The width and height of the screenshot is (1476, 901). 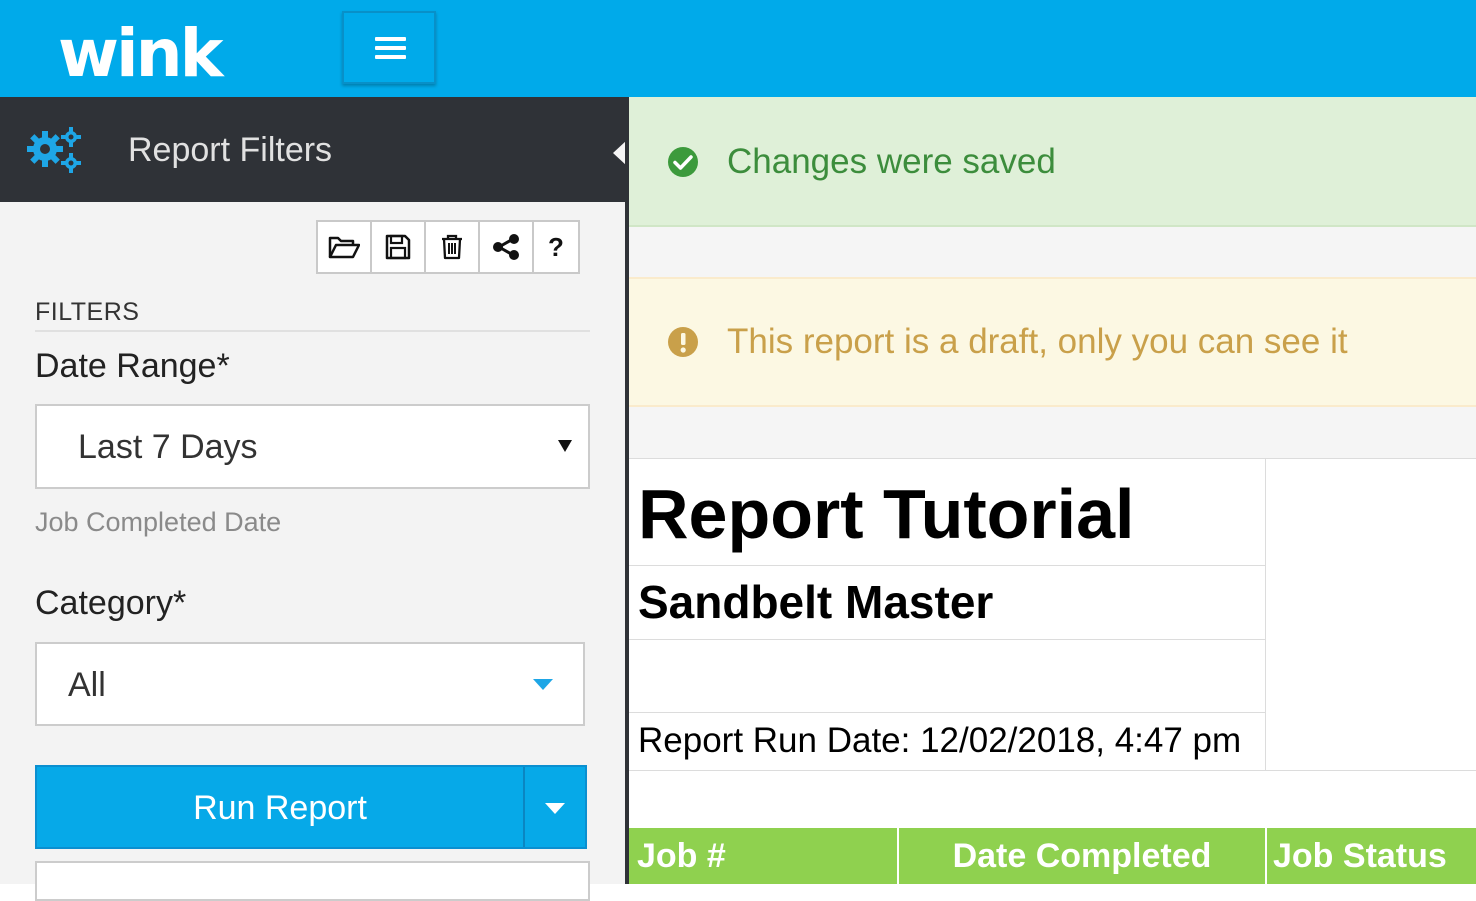 I want to click on column-header-job-status: Job Status, so click(x=1371, y=856).